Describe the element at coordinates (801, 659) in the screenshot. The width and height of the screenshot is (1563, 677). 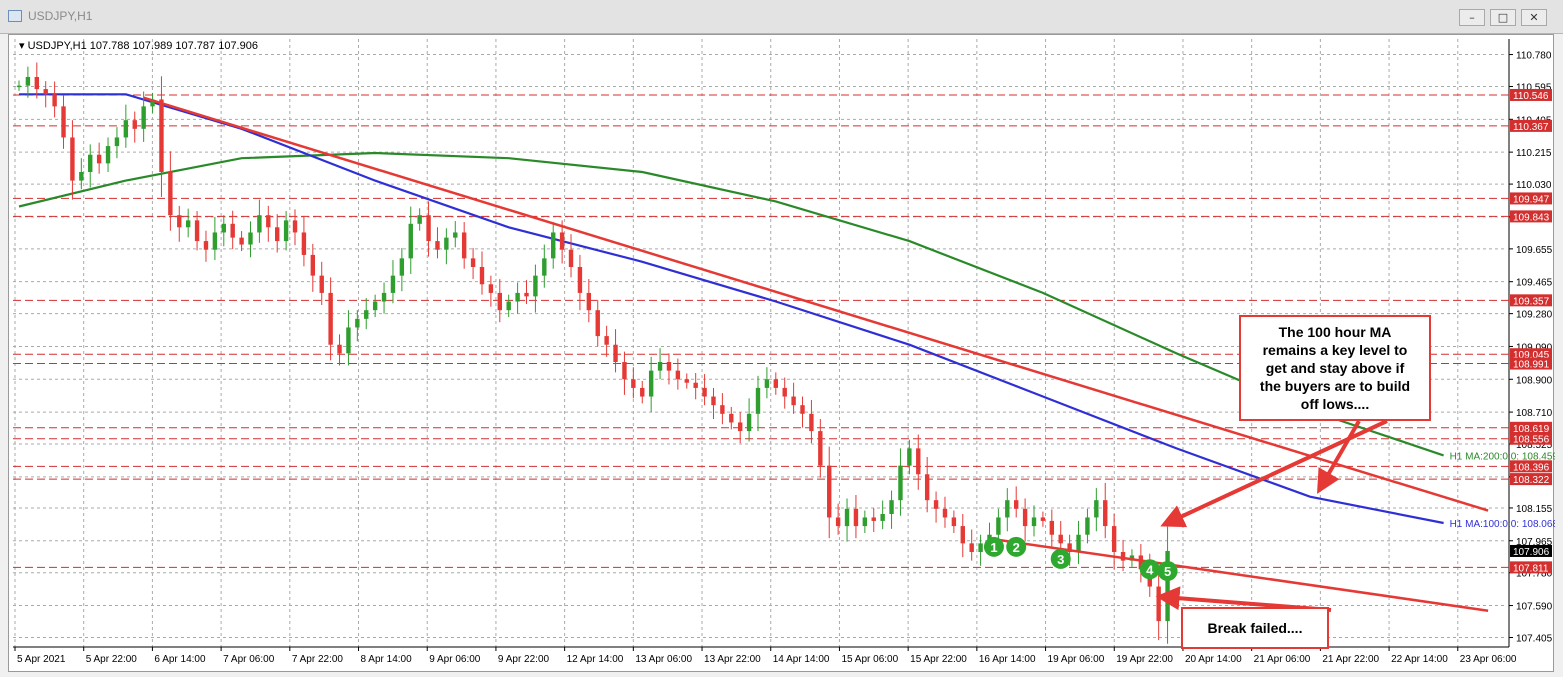
I see `x-tick-label: 14 Apr 14:00` at that location.